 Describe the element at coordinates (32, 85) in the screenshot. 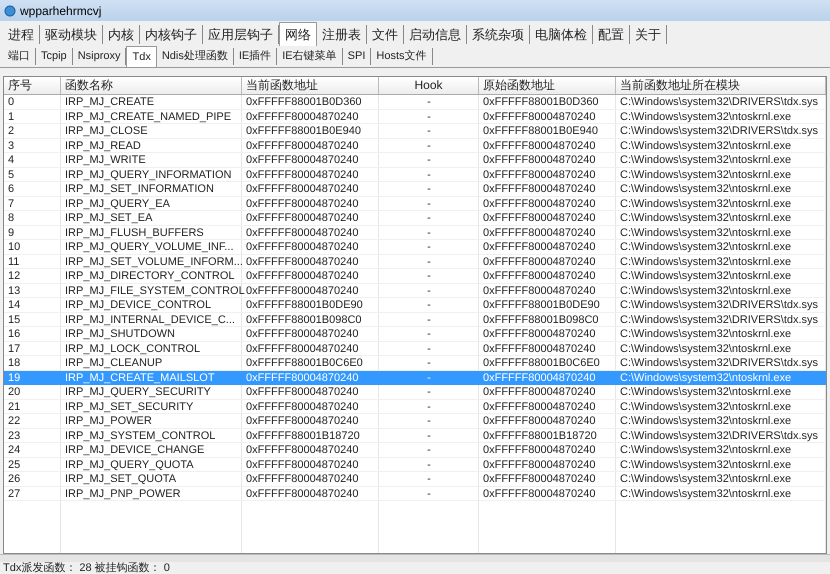

I see `column-header: 序号` at that location.